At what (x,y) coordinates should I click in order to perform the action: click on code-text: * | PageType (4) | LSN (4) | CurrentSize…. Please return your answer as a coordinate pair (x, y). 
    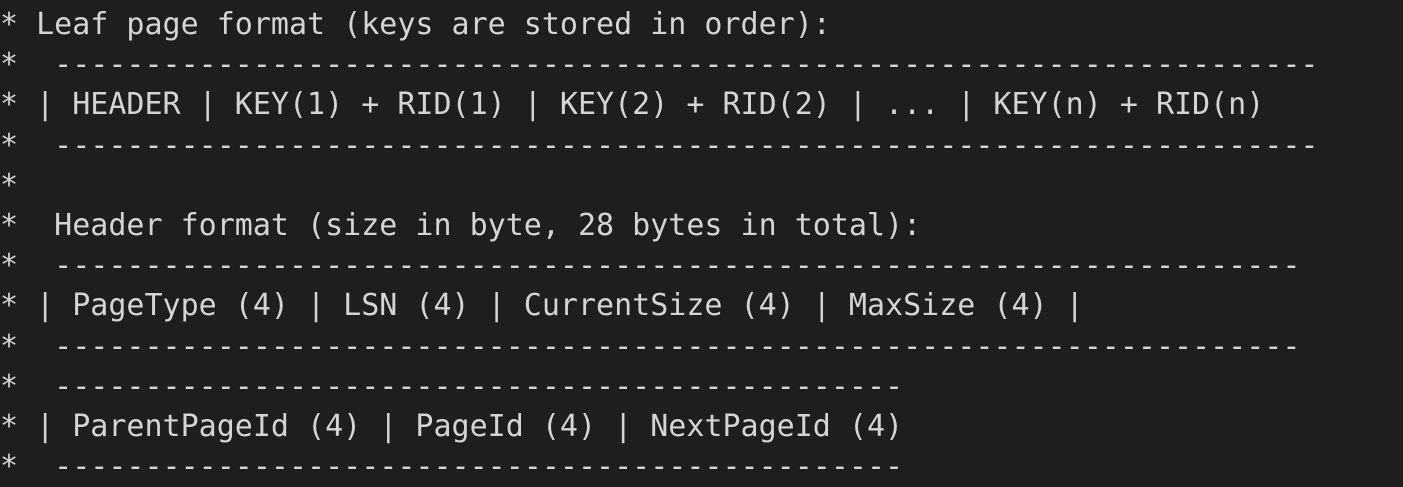
    Looking at the image, I should click on (542, 306).